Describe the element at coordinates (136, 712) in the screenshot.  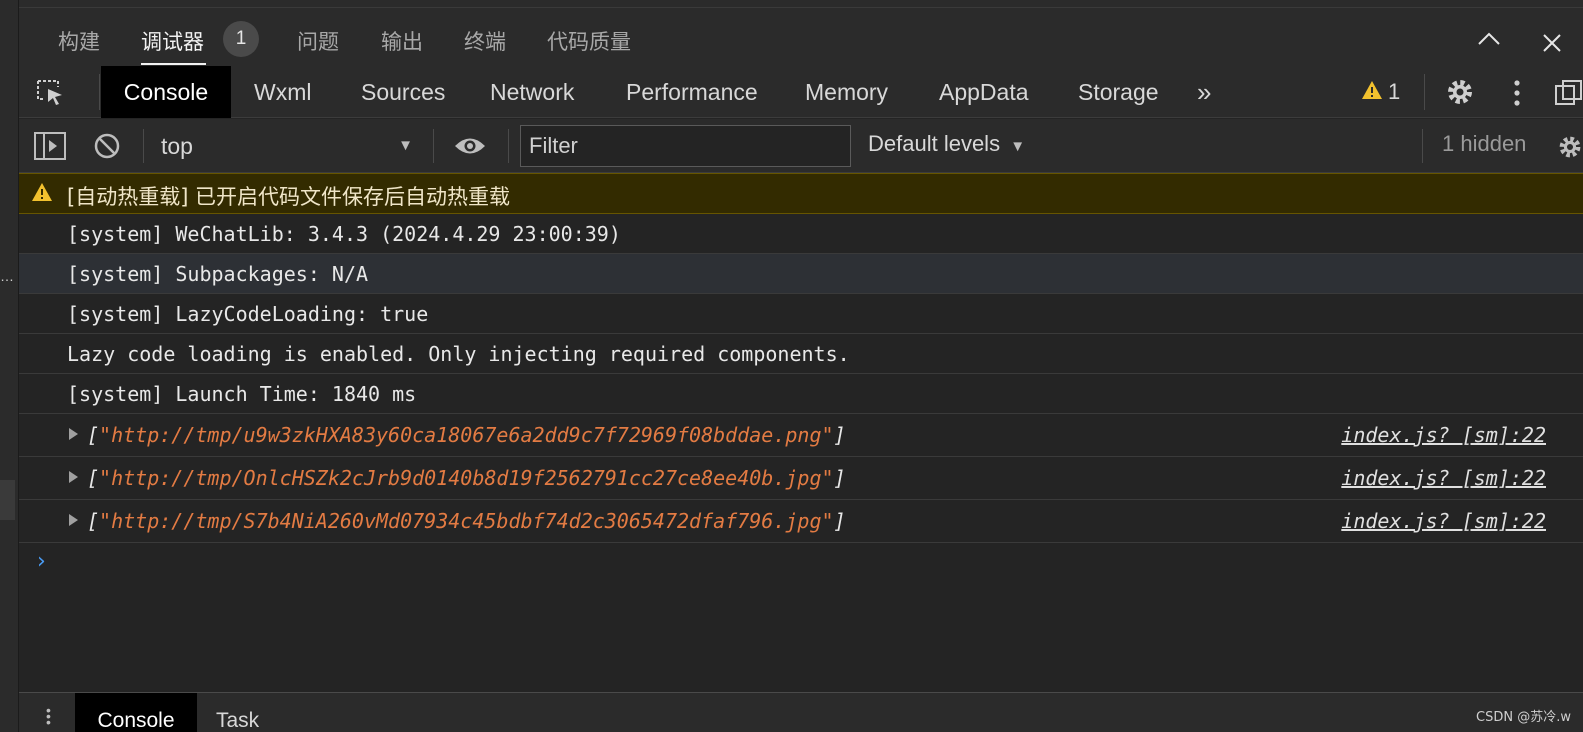
I see `drawer-tab-console: Console` at that location.